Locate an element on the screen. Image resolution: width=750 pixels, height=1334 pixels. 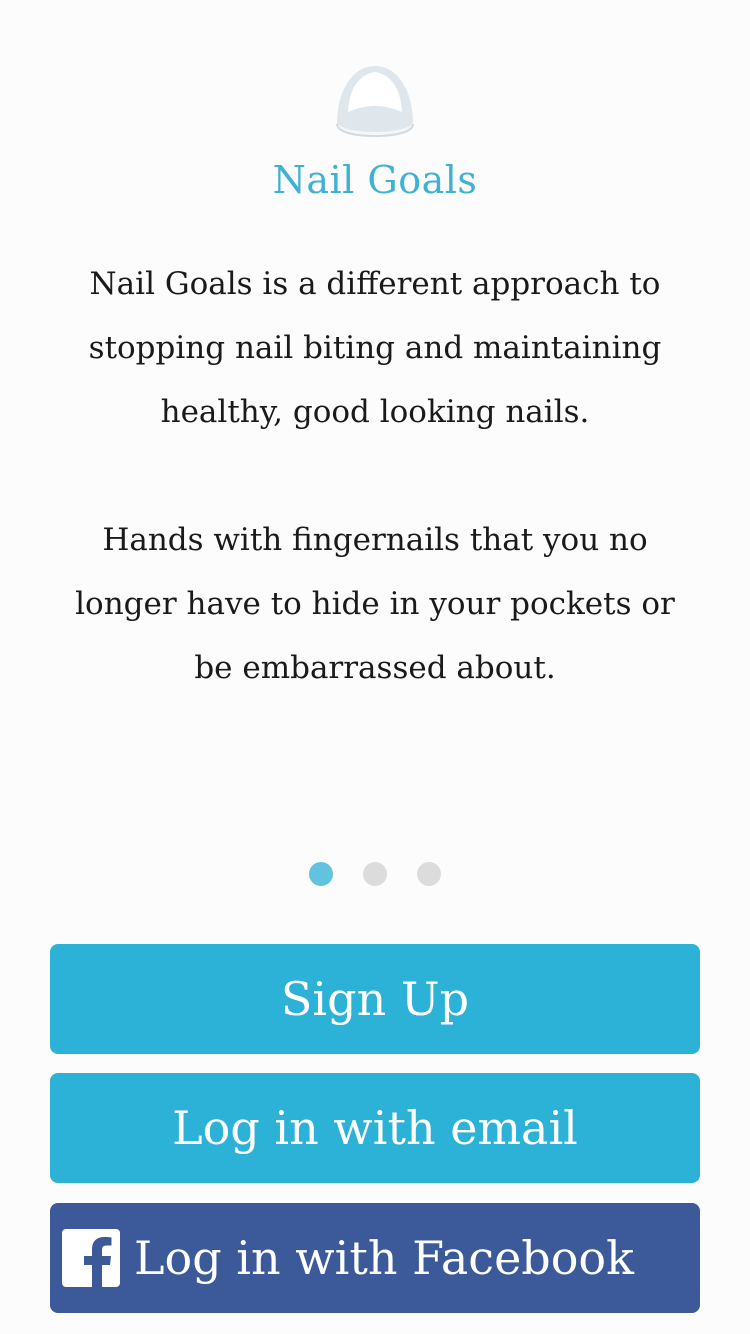
facebook-icon is located at coordinates (91, 1258).